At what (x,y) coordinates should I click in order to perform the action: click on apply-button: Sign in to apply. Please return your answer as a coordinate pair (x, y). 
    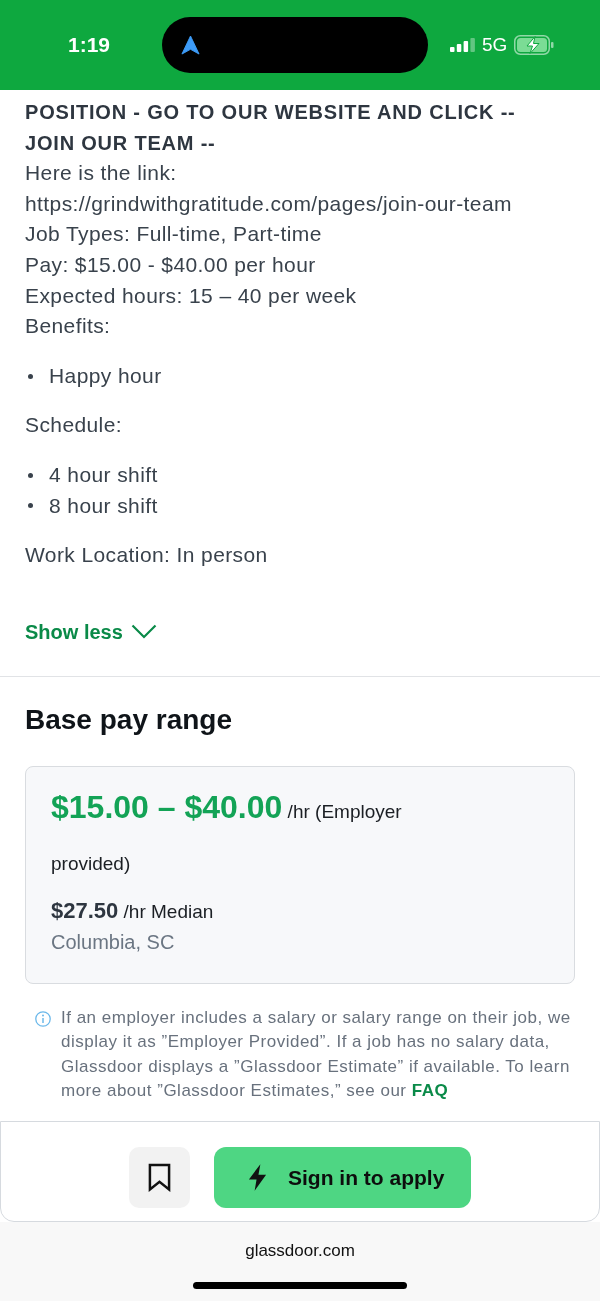
    Looking at the image, I should click on (342, 1177).